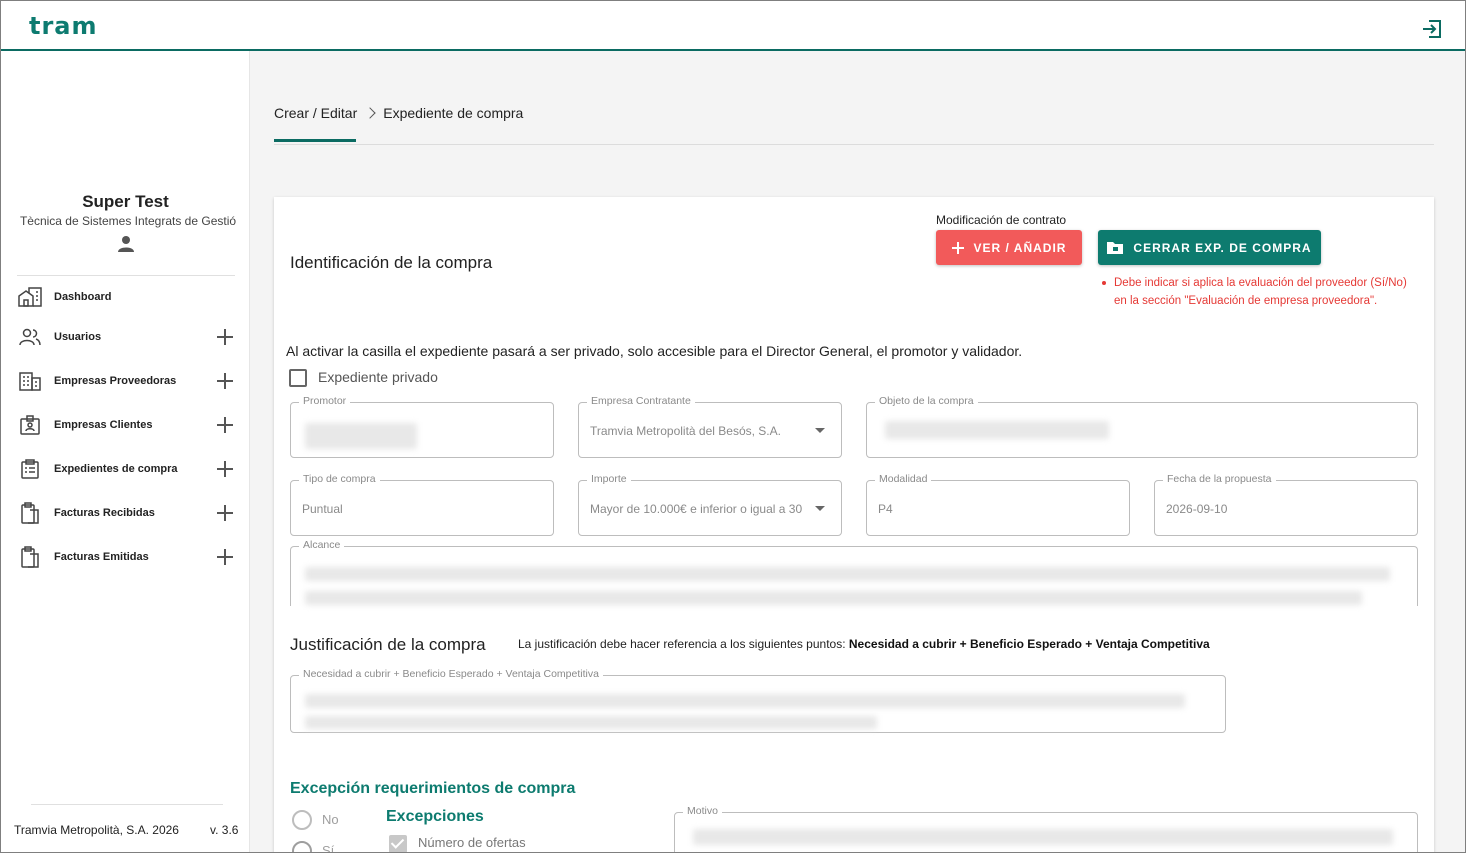  What do you see at coordinates (1046, 828) in the screenshot?
I see `motivo-textarea: Motivo` at bounding box center [1046, 828].